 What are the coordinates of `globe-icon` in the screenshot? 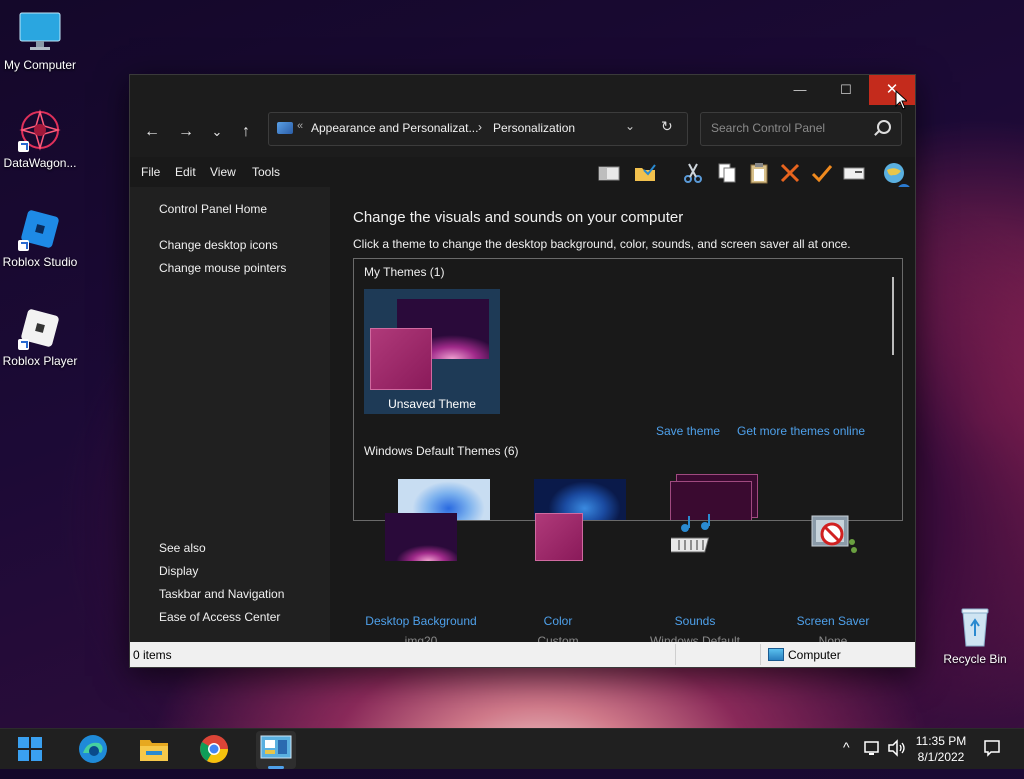 It's located at (894, 173).